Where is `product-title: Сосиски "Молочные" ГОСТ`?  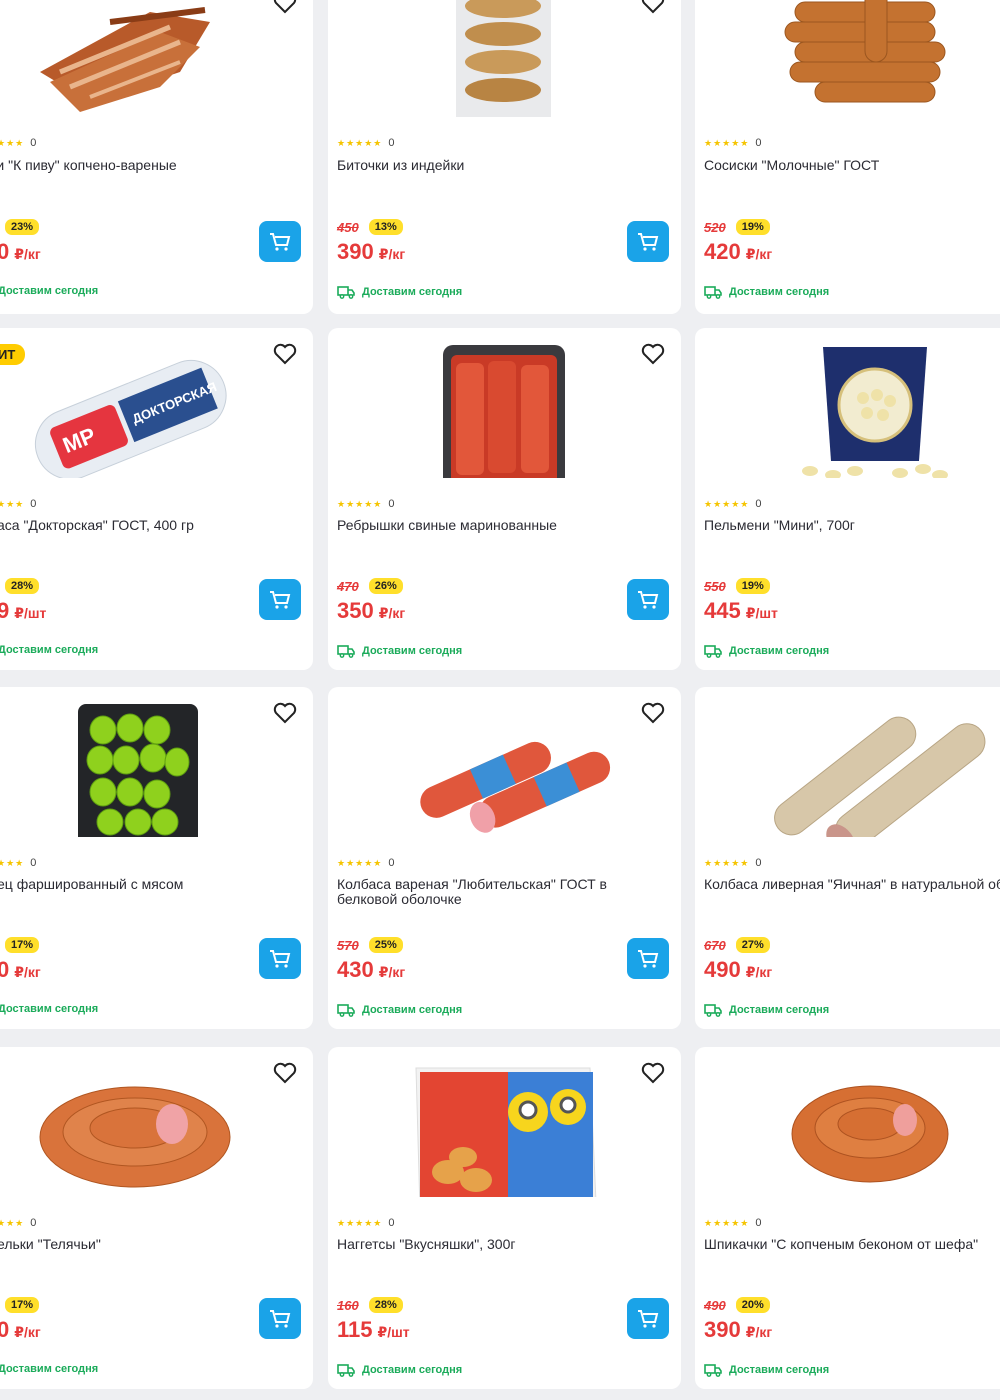 product-title: Сосиски "Молочные" ГОСТ is located at coordinates (852, 165).